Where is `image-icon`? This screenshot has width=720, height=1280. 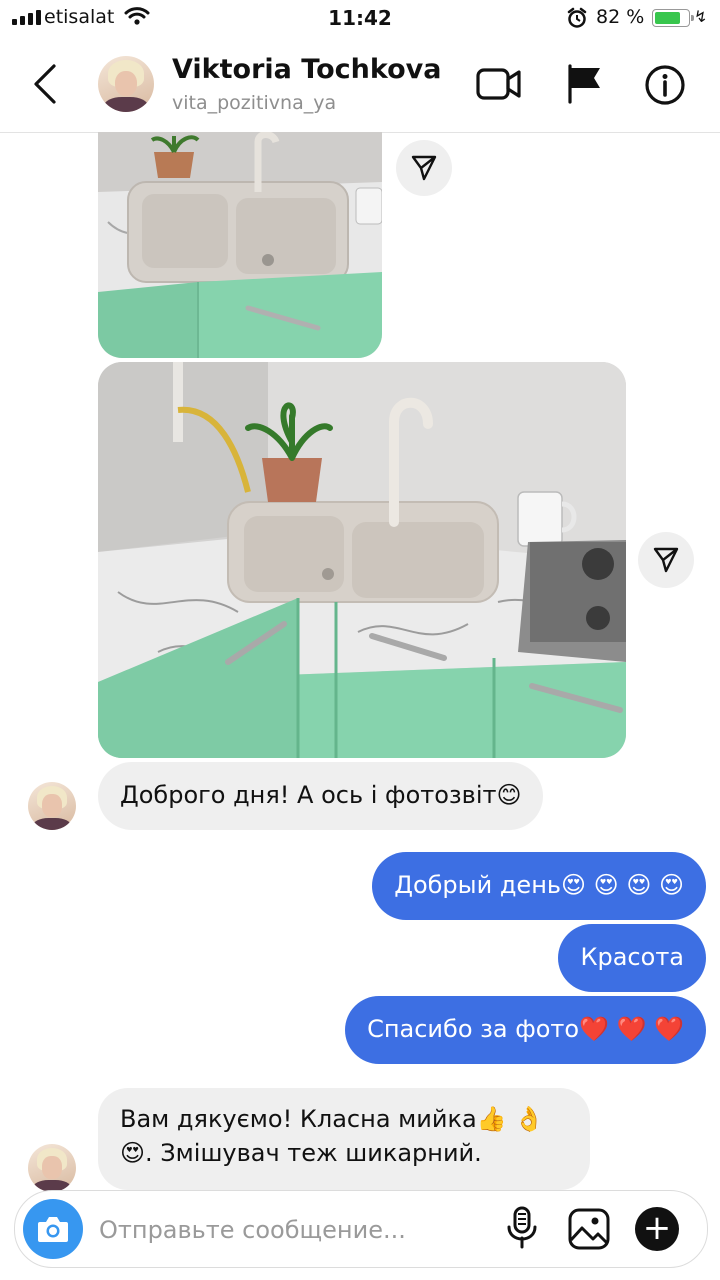 image-icon is located at coordinates (589, 1231).